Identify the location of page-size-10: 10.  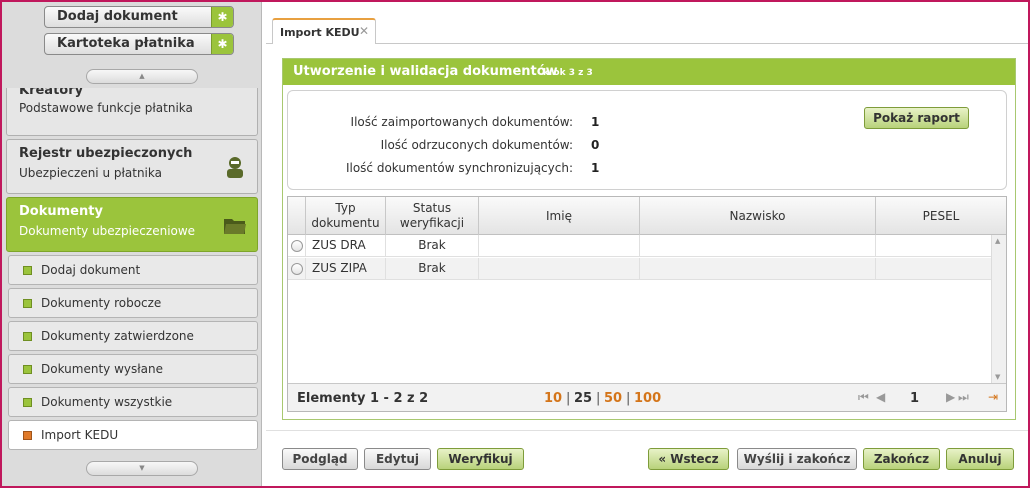
(553, 398).